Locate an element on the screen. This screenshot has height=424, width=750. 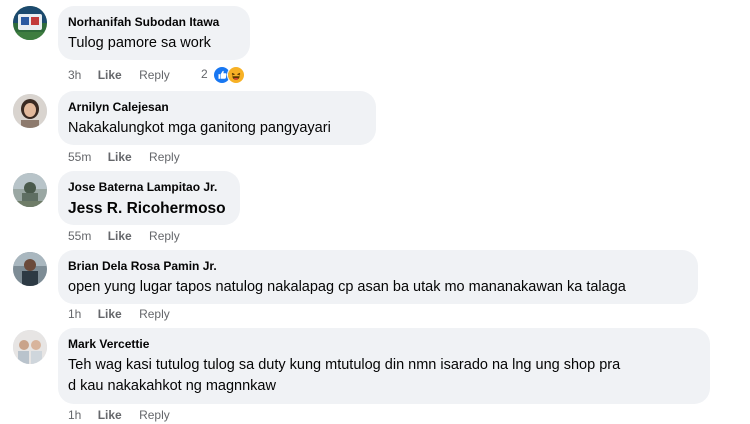
reaction-count: 2 is located at coordinates (204, 74).